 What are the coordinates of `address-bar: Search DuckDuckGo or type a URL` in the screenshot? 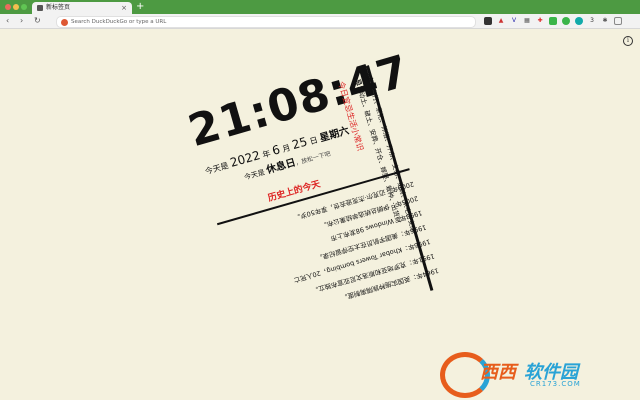 It's located at (266, 22).